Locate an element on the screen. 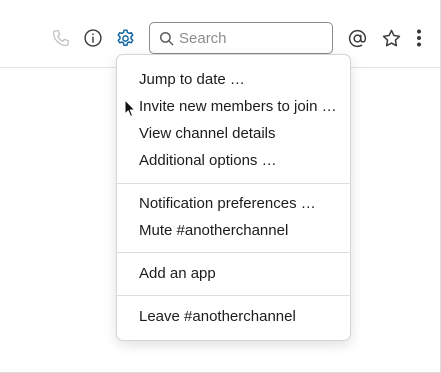 This screenshot has height=373, width=441. gear-icon is located at coordinates (125, 38).